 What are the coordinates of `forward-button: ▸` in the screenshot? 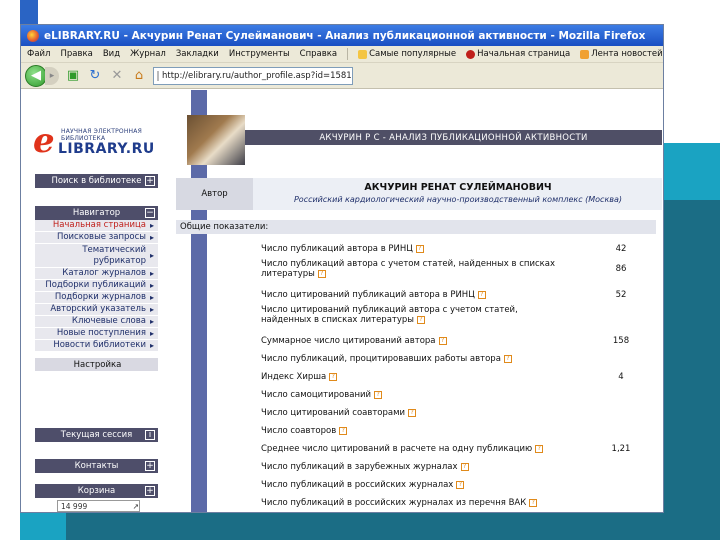 It's located at (52, 75).